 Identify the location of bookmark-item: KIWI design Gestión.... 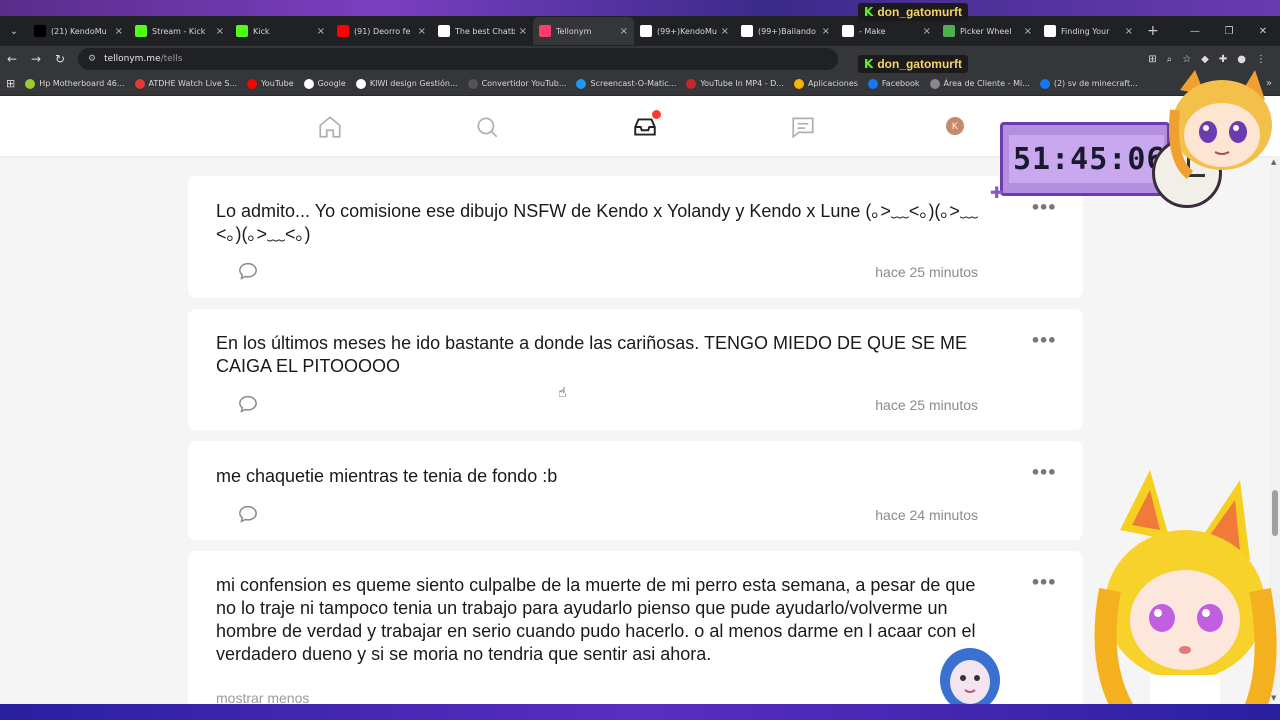
(406, 83).